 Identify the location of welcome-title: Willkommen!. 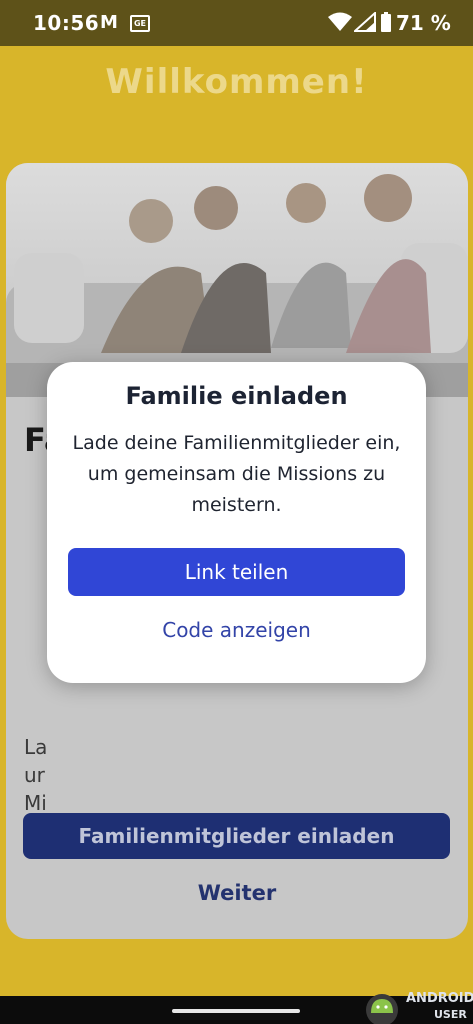
(236, 82).